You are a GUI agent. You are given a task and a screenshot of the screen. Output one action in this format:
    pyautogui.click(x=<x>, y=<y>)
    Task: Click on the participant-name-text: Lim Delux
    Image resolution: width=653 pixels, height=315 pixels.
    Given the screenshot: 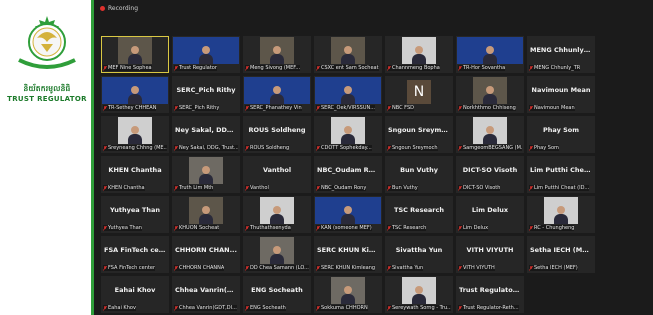 What is the action you would take?
    pyautogui.click(x=476, y=228)
    